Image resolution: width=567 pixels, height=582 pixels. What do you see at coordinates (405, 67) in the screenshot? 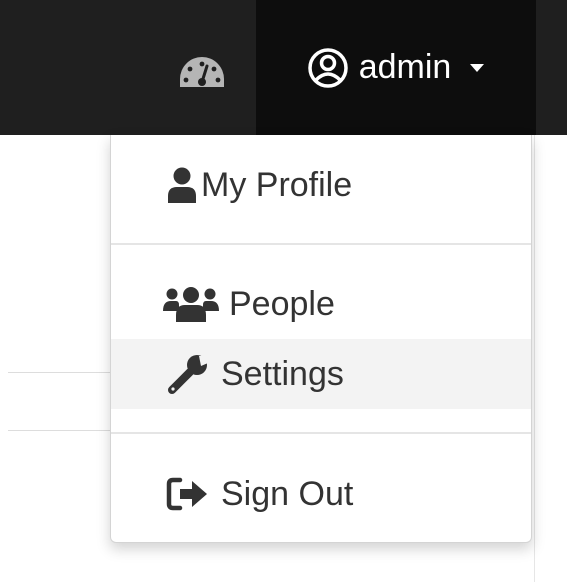
I see `user-name: admin` at bounding box center [405, 67].